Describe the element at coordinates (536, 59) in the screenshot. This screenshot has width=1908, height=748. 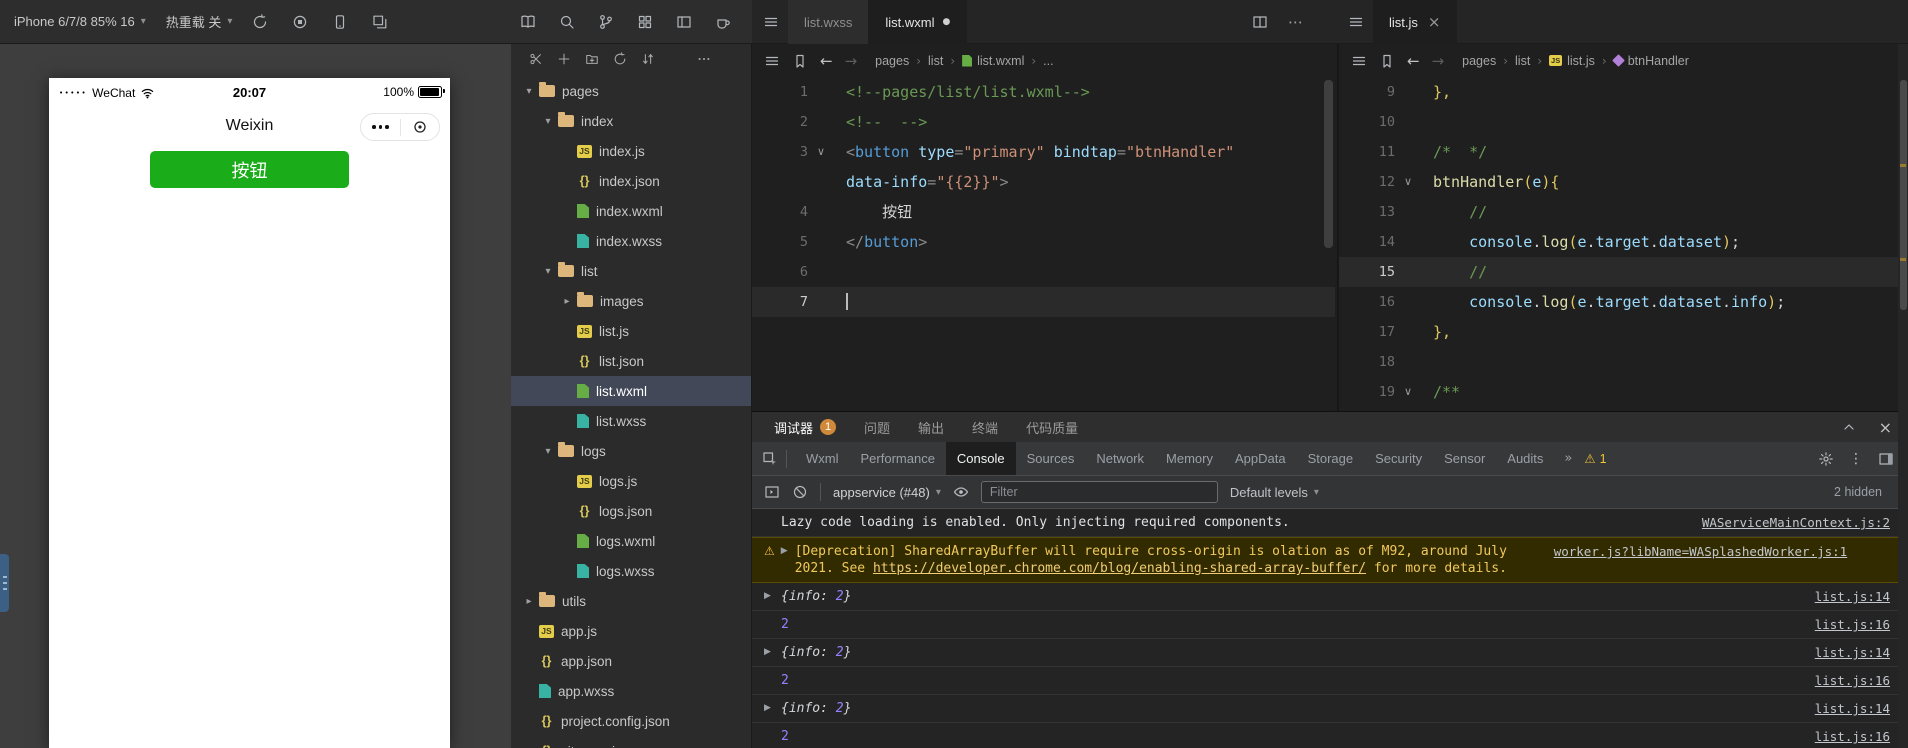
I see `scissors-icon` at that location.